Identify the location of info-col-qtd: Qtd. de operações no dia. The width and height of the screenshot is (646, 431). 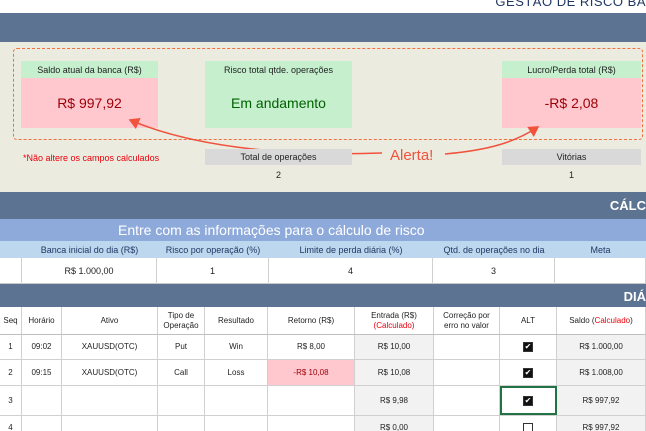
(494, 249).